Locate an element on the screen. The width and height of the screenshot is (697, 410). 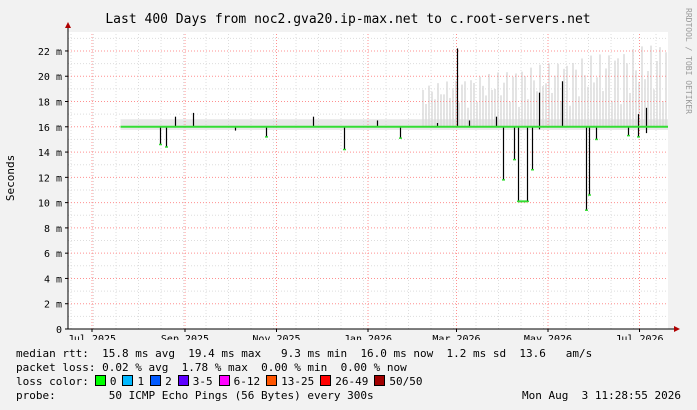
legend-loss-color: loss color: 0 1 2 3-5 6-12 13-25 26-49 50/50 is located at coordinates (219, 381).